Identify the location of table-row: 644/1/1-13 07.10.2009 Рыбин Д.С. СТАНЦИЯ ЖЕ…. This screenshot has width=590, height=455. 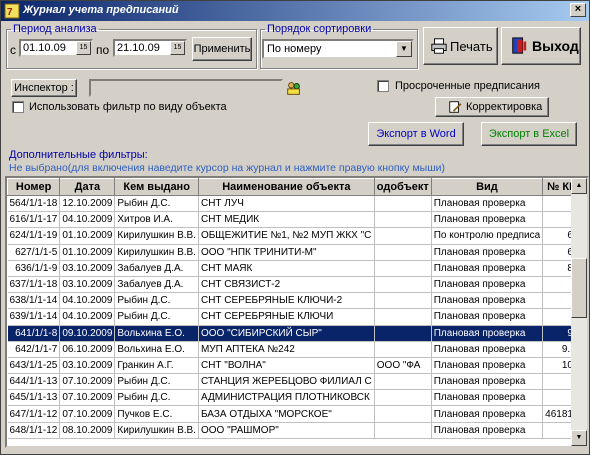
(297, 382).